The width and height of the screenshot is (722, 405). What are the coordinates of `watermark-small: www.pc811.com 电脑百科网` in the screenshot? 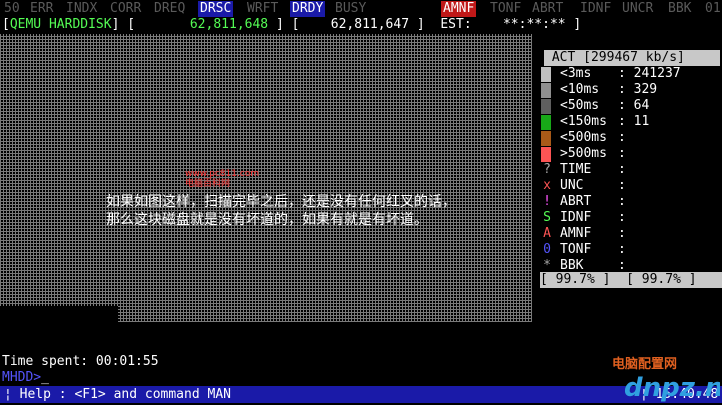 It's located at (222, 179).